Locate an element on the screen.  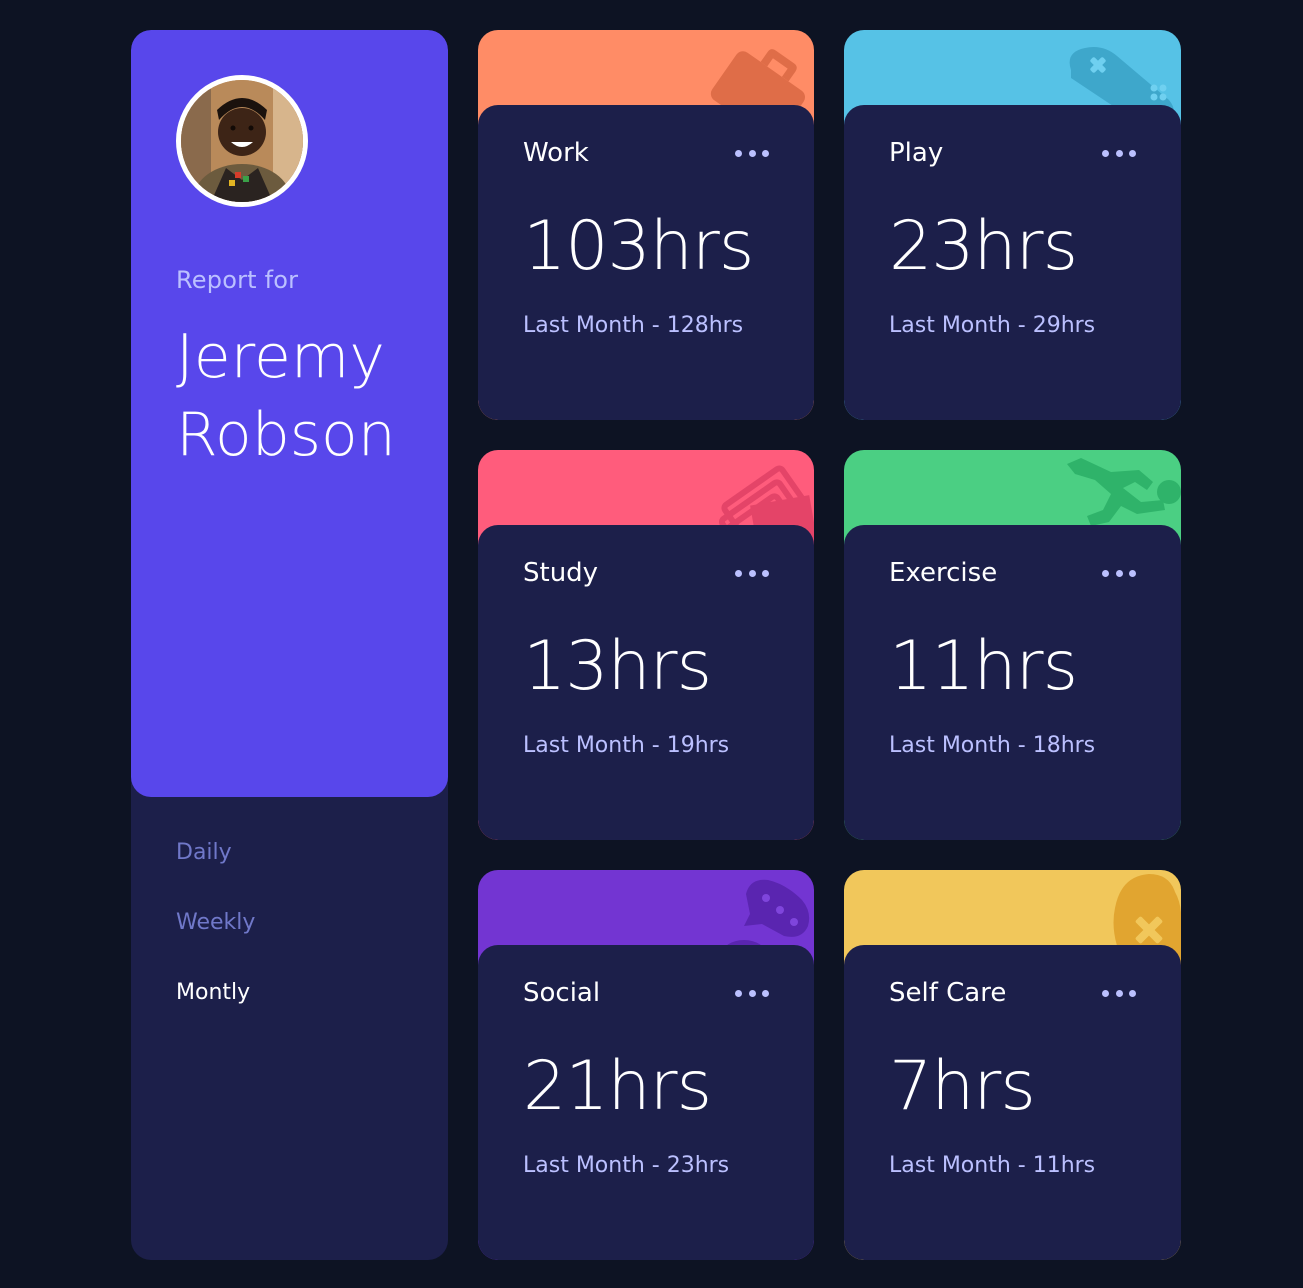
activity-title: Exercise is located at coordinates (943, 573).